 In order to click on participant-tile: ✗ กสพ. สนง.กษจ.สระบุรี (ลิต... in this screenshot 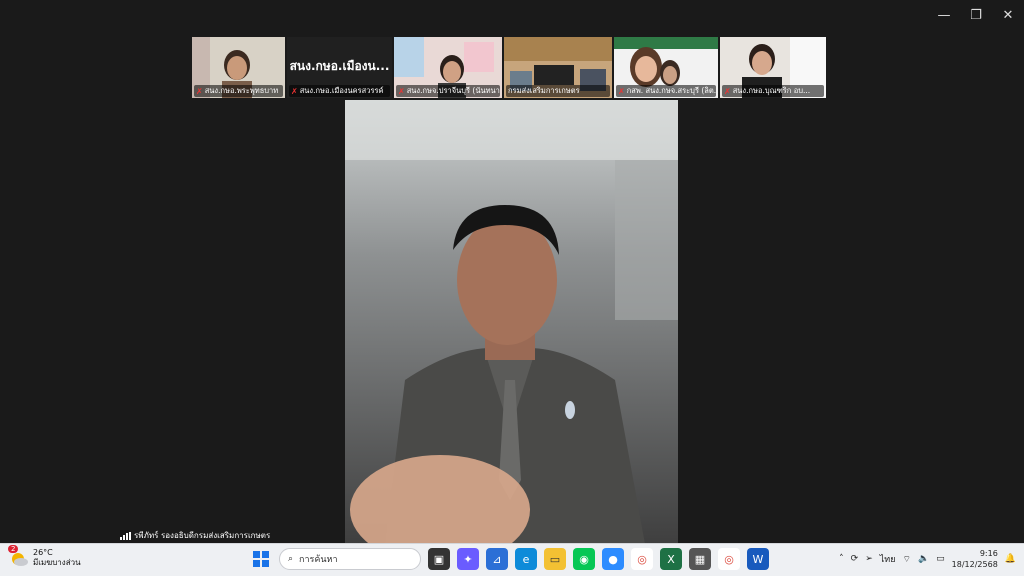, I will do `click(666, 67)`.